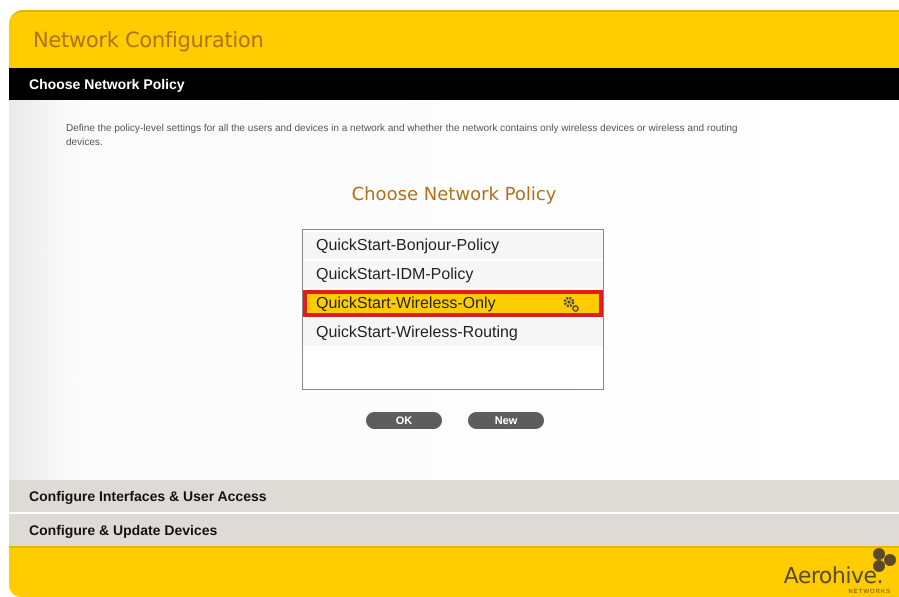 The width and height of the screenshot is (899, 597). What do you see at coordinates (401, 136) in the screenshot?
I see `description-text: Define the policy-level settings for all the users and devices in a network and whether the network contains only wireless devices or wireless and routing devices.` at bounding box center [401, 136].